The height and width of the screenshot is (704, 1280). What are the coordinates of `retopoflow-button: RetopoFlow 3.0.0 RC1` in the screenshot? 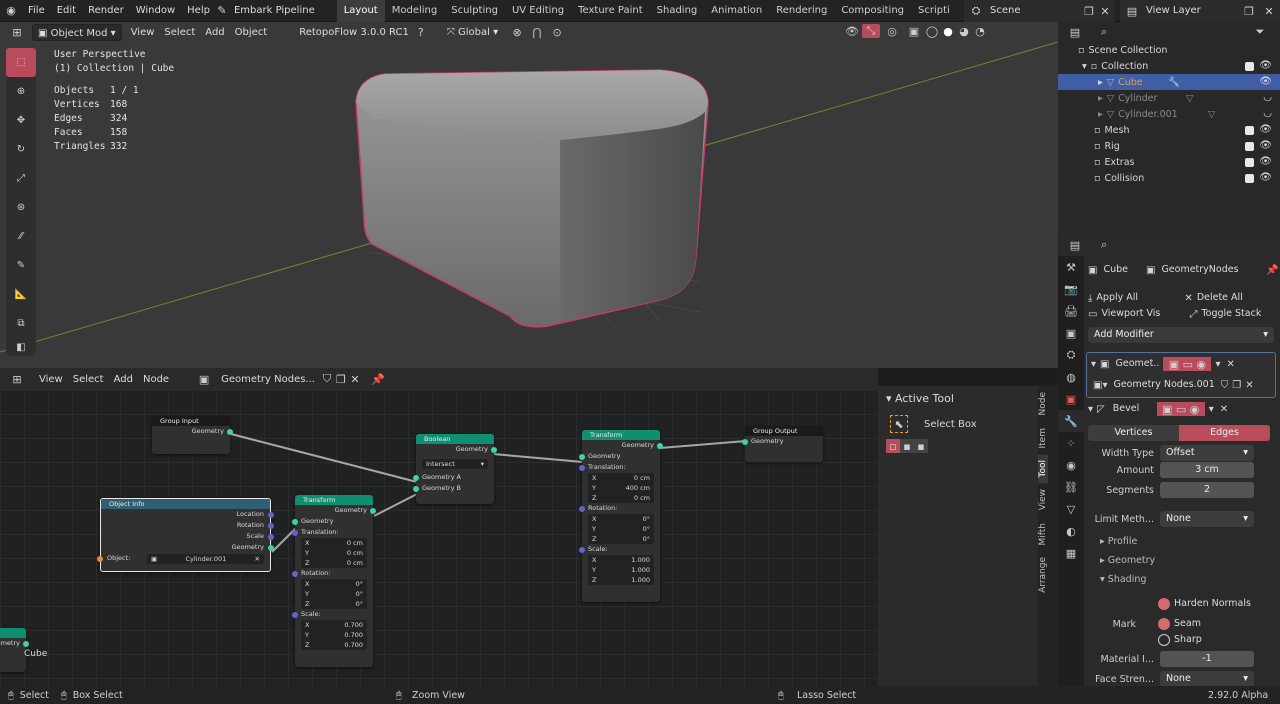 It's located at (354, 32).